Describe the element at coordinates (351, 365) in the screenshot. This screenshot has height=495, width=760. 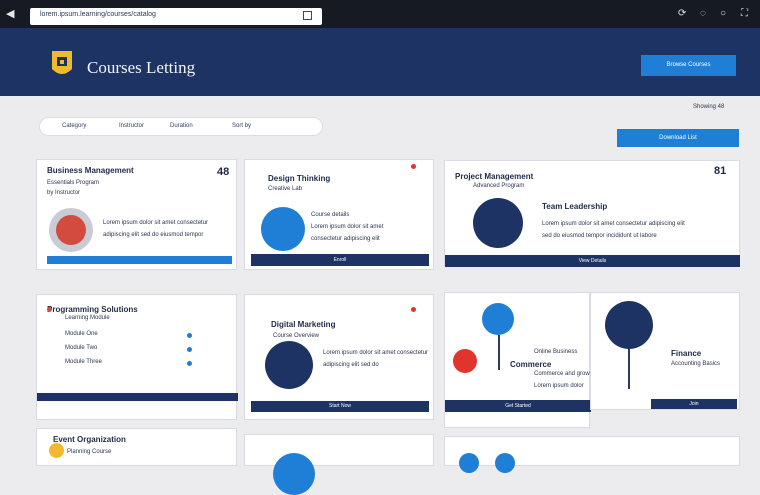
I see `card-description-2: adipiscing elit sed do` at that location.